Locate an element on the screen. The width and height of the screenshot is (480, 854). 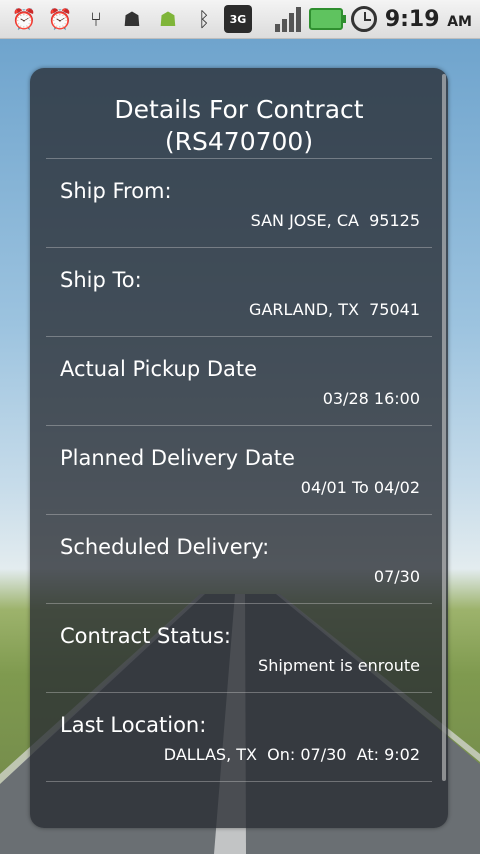
detail-value: 03/28 16:00 is located at coordinates (371, 398).